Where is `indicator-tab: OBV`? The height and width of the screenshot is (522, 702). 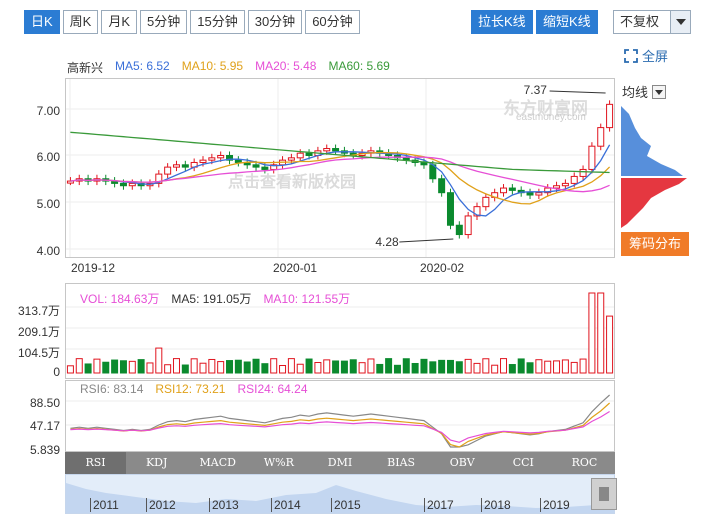 indicator-tab: OBV is located at coordinates (462, 463).